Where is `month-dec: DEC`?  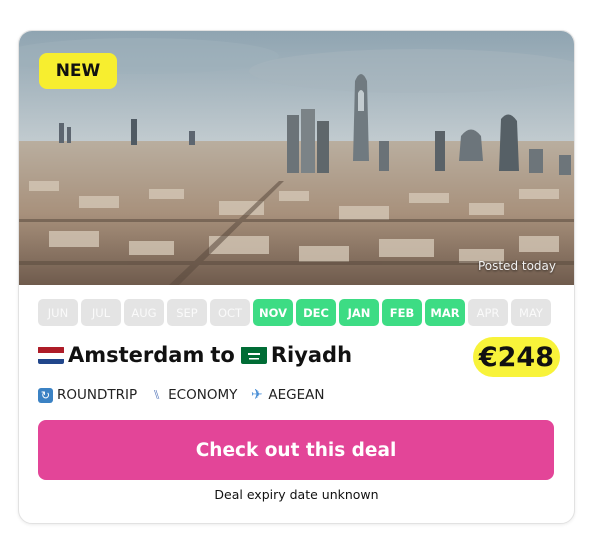 month-dec: DEC is located at coordinates (316, 312).